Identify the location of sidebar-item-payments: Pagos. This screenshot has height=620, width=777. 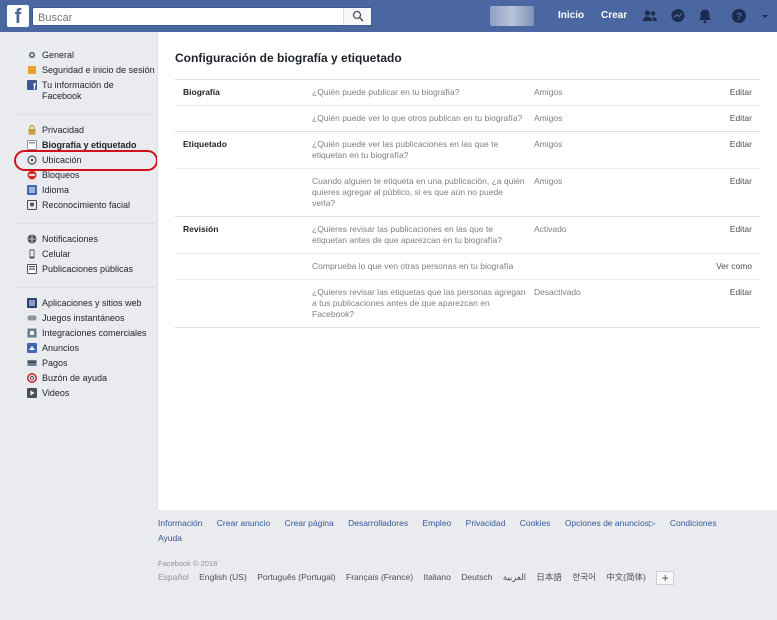
(85, 363).